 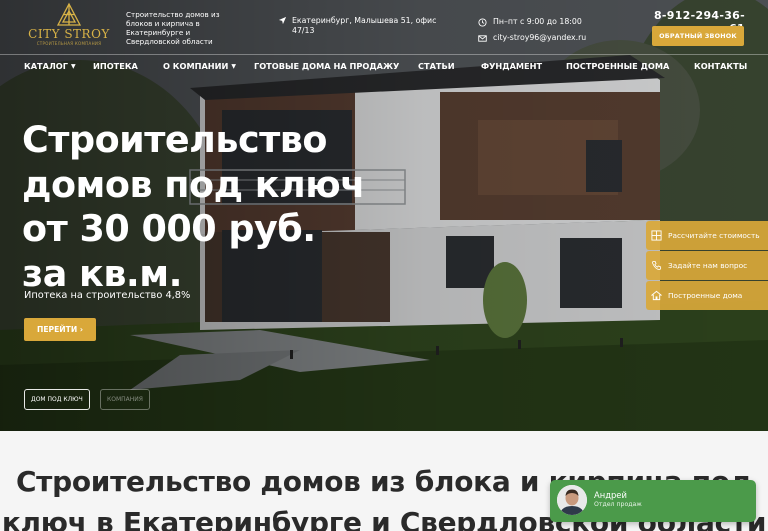 I want to click on nav-item-built-houses: ПОСТРОЕННЫЕ ДОМА, so click(x=617, y=66).